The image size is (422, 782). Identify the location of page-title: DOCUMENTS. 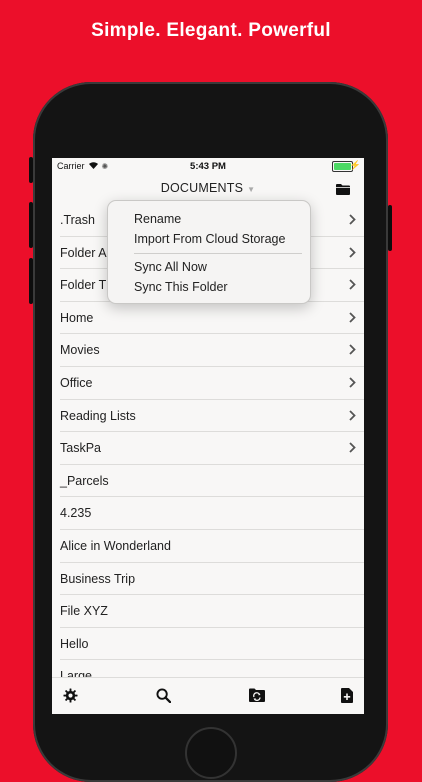
(202, 188).